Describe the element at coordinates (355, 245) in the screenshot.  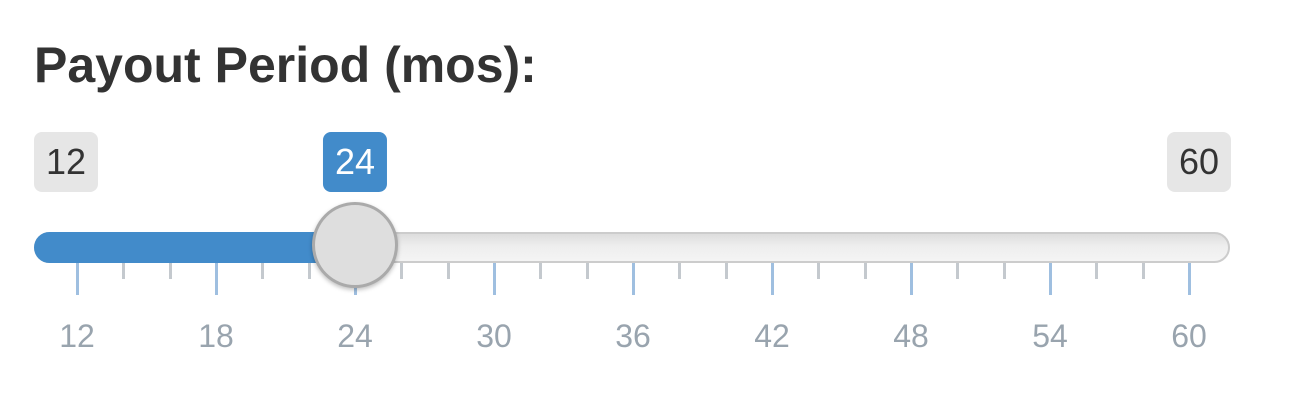
I see `slider-handle` at that location.